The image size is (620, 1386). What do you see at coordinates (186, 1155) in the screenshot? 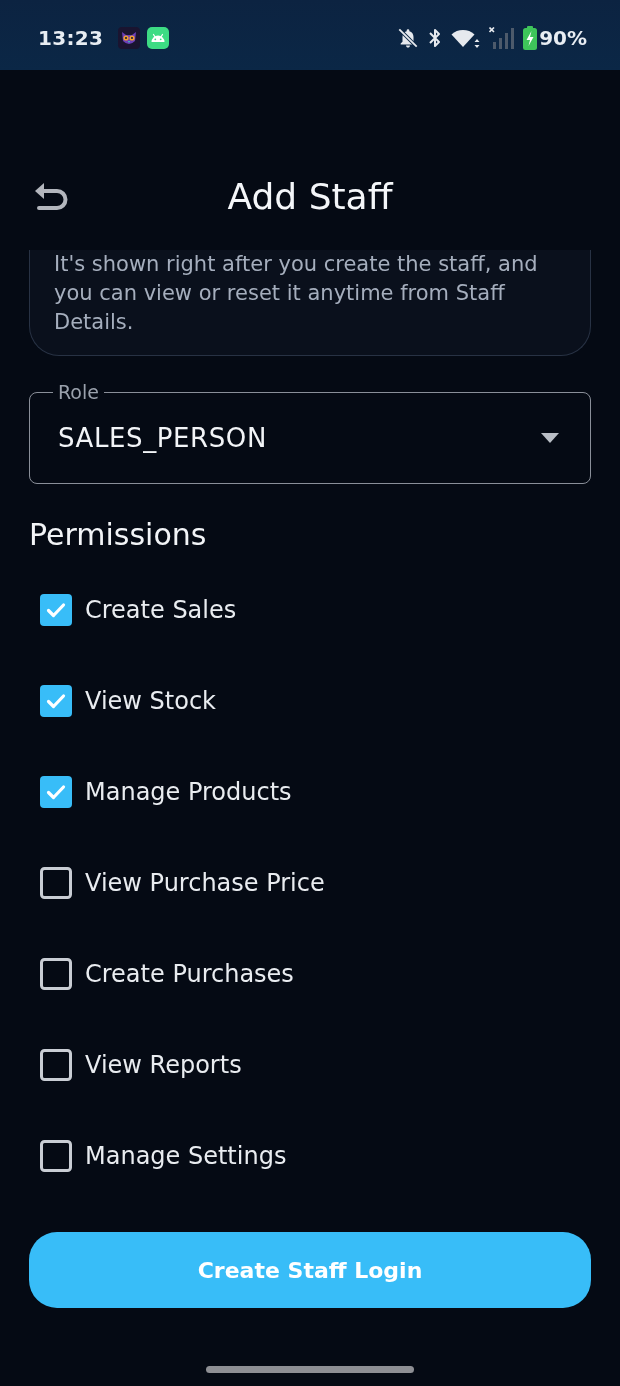
I see `permission-label: Manage Settings` at bounding box center [186, 1155].